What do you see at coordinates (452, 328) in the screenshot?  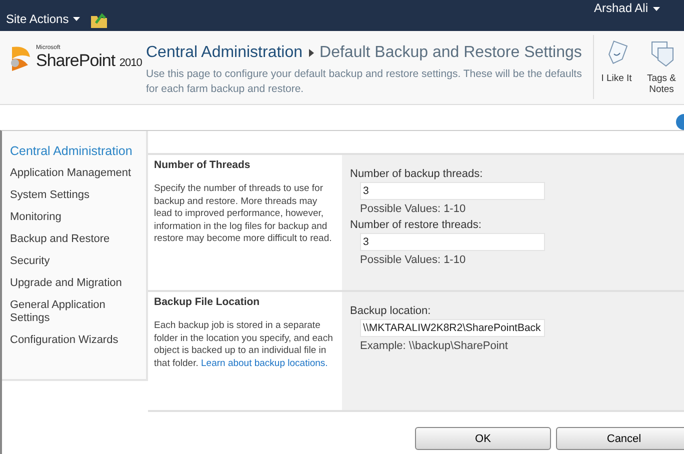 I see `input-field: \\MKTARALIW2K8R2\SharePointBack` at bounding box center [452, 328].